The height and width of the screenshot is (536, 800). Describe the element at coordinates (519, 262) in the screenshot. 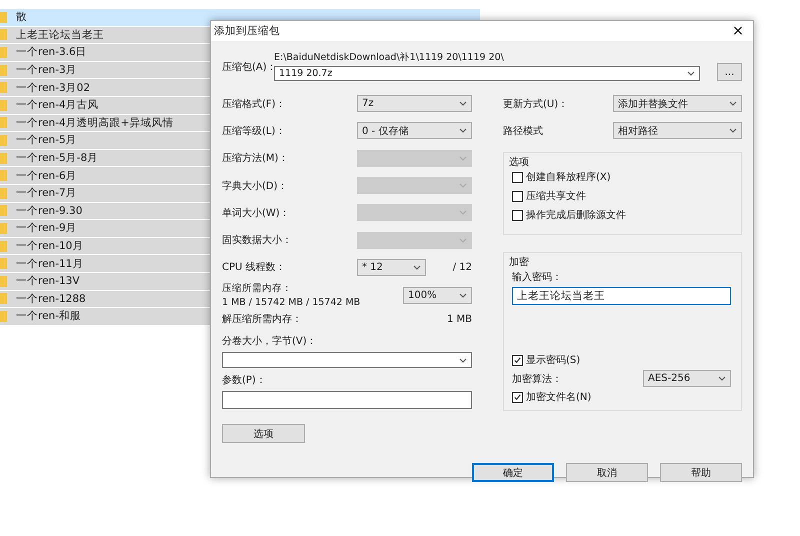

I see `group-title: 加密` at that location.